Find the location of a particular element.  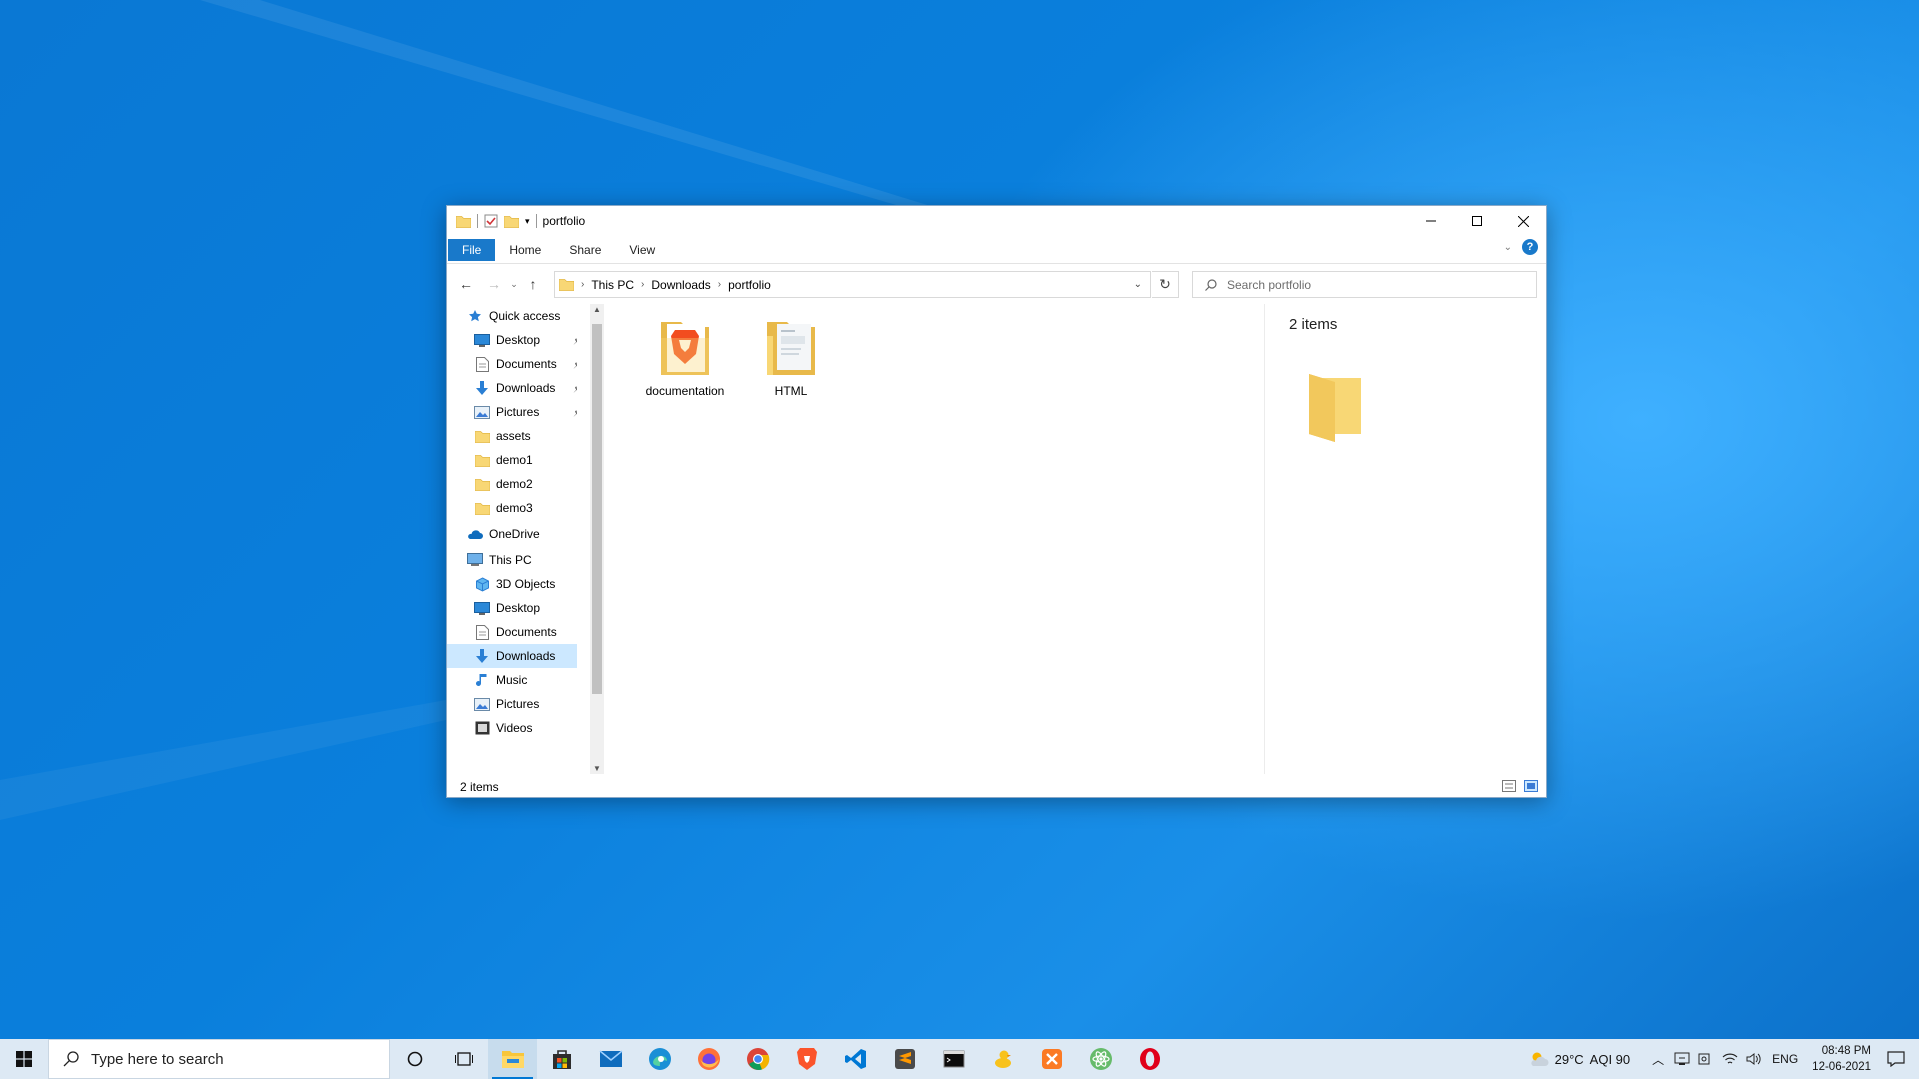

nav-item-assets: assets is located at coordinates (512, 436).